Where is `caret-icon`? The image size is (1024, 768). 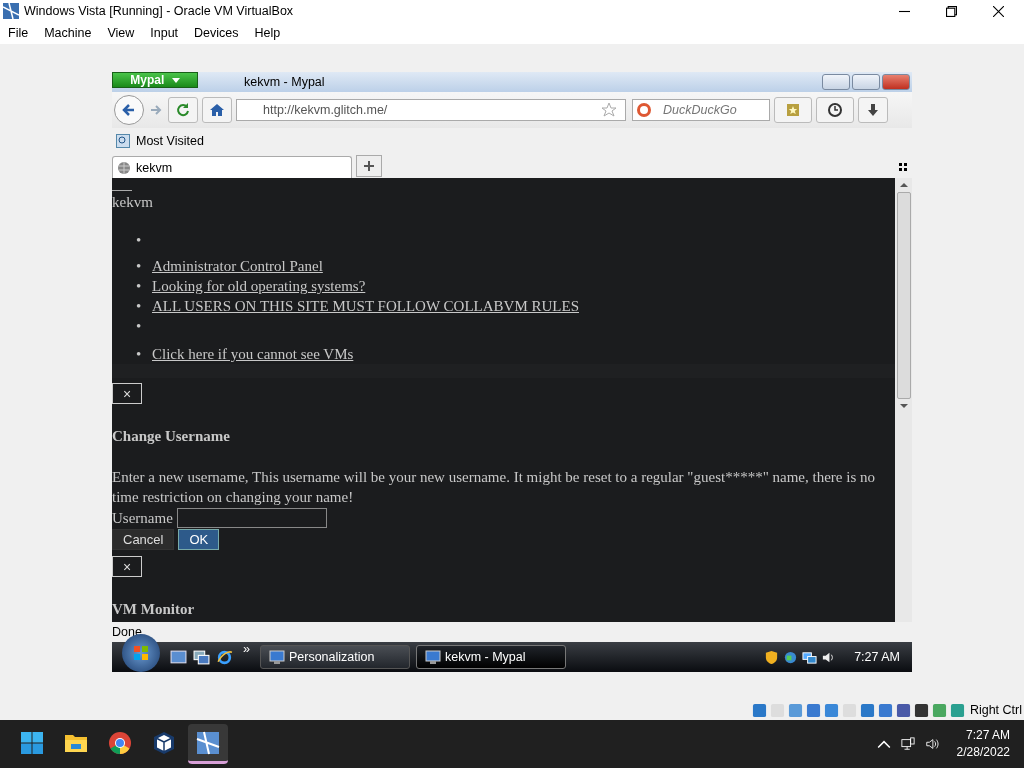 caret-icon is located at coordinates (175, 81).